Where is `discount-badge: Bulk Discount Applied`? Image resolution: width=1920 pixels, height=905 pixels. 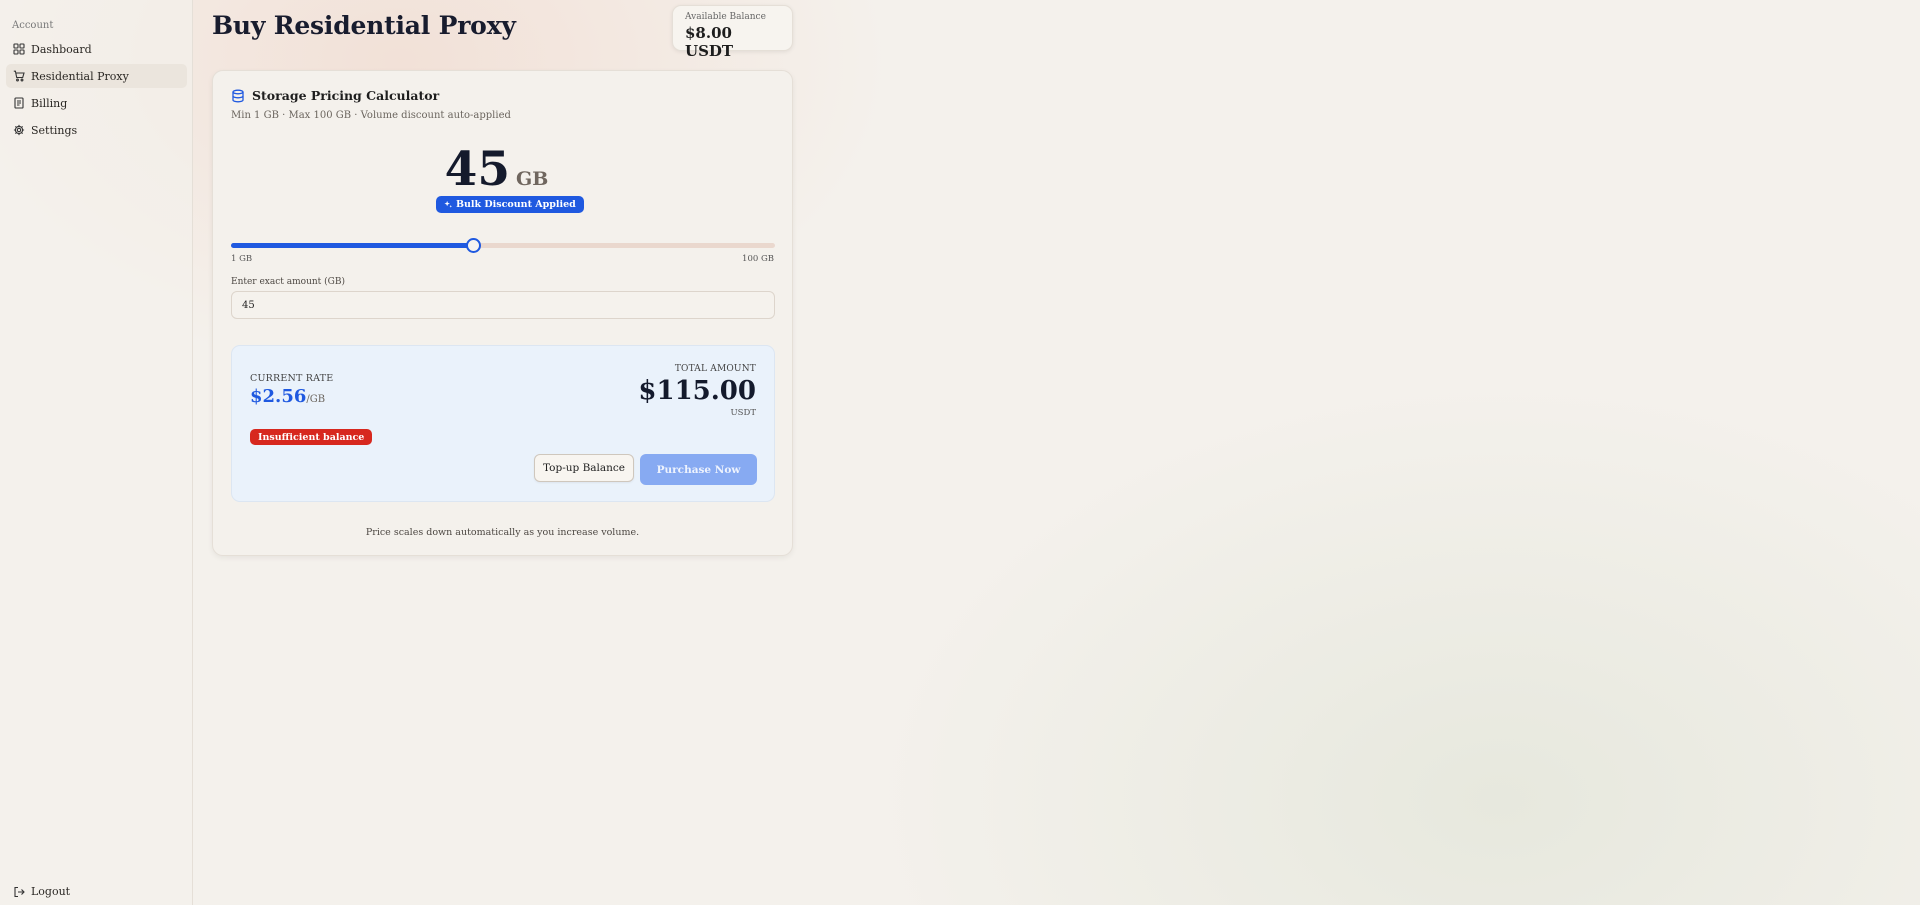 discount-badge: Bulk Discount Applied is located at coordinates (510, 204).